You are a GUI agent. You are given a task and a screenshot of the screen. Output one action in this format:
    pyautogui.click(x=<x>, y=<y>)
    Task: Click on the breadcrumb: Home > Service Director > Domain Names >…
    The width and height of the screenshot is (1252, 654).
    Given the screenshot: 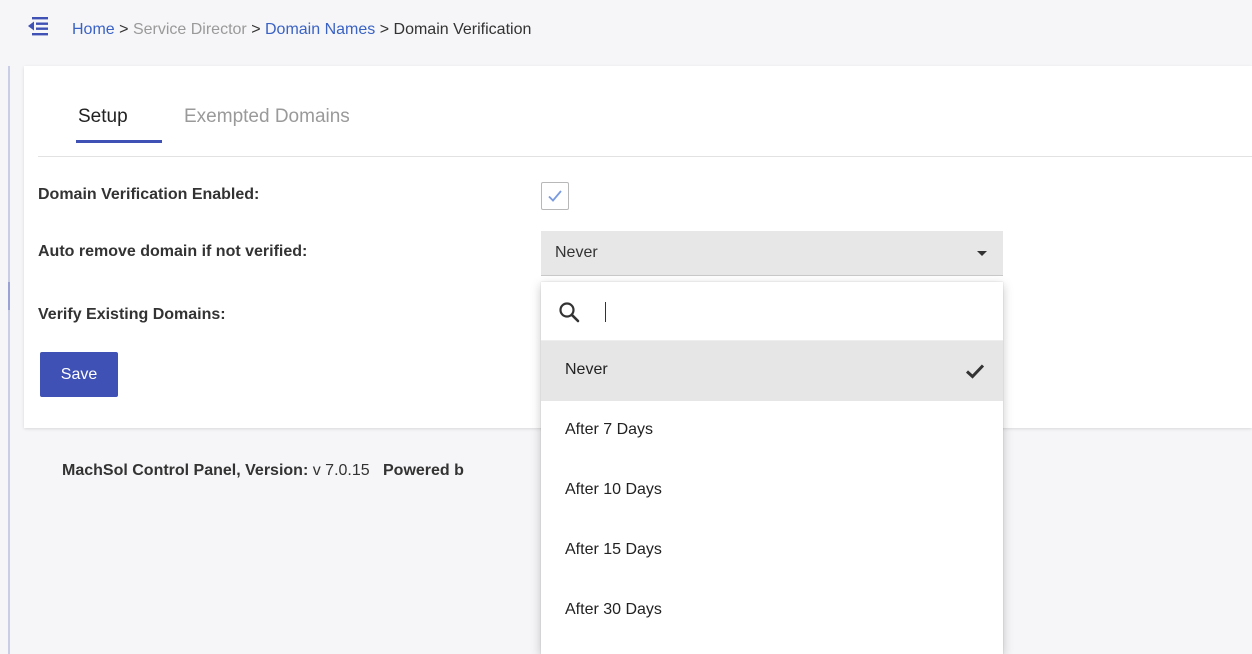 What is the action you would take?
    pyautogui.click(x=301, y=30)
    